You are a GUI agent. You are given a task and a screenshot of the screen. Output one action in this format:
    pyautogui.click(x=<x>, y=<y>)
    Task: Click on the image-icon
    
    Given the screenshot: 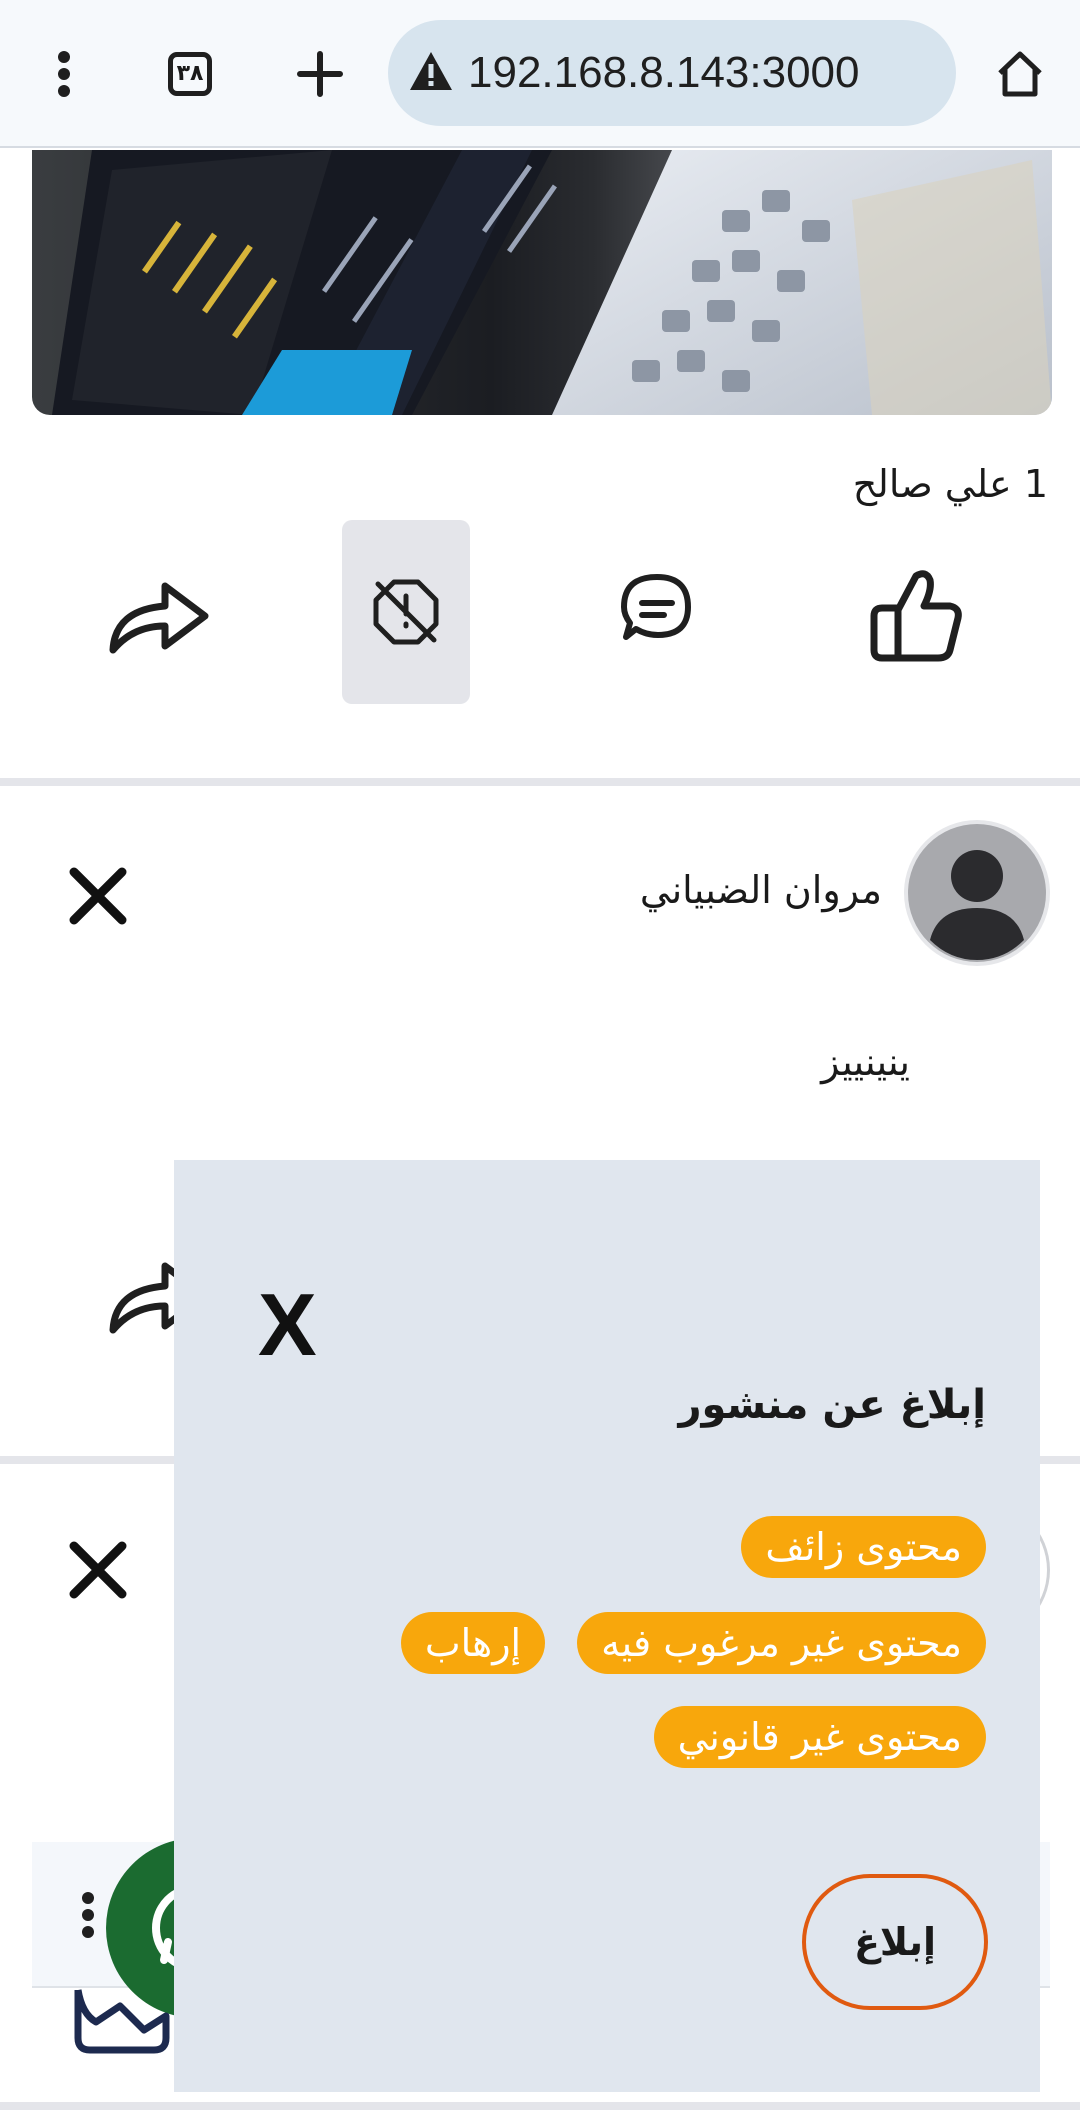 What is the action you would take?
    pyautogui.click(x=122, y=2021)
    